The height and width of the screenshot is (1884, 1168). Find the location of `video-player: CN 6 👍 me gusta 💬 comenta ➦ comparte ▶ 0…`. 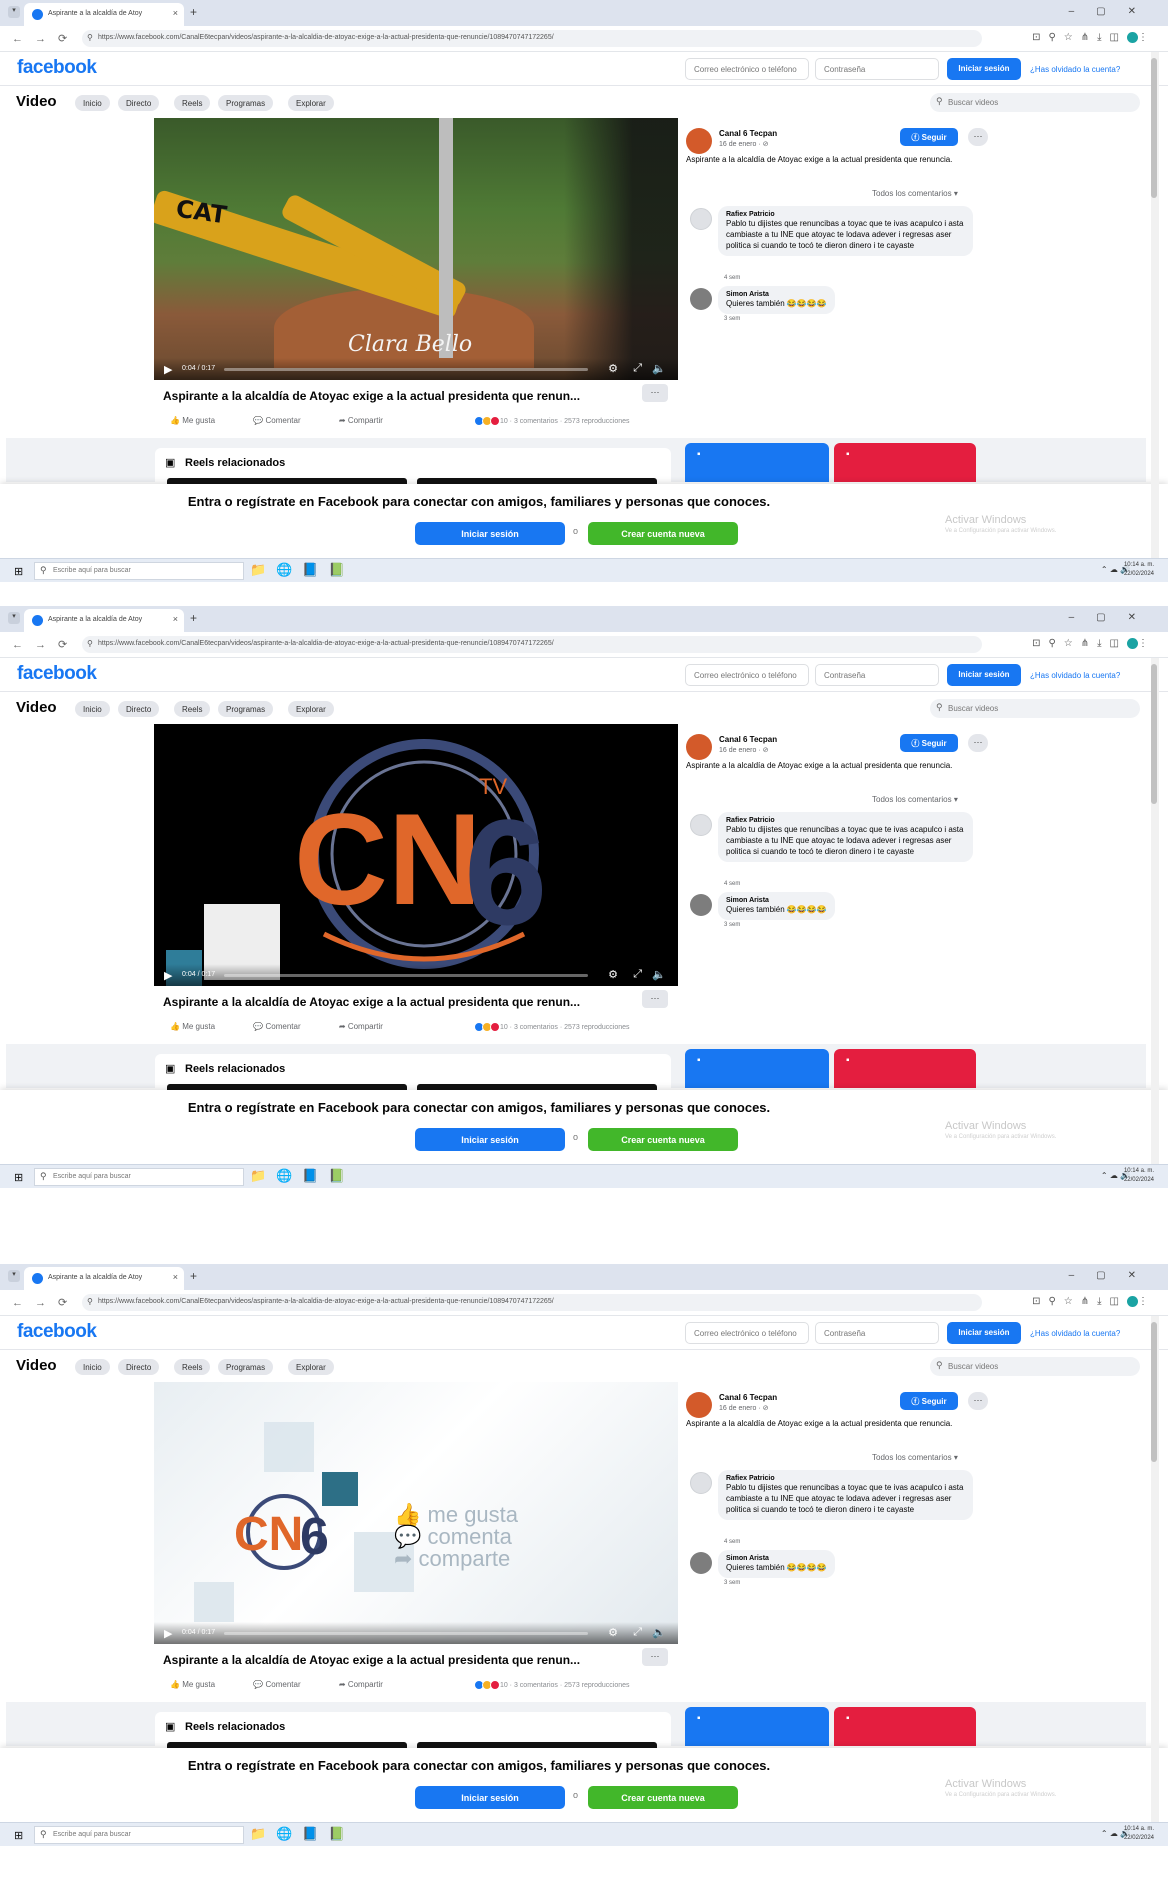

video-player: CN 6 👍 me gusta 💬 comenta ➦ comparte ▶ 0… is located at coordinates (416, 1513).